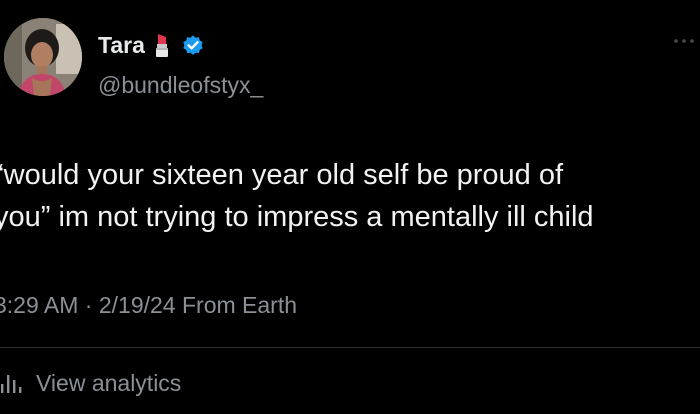 This screenshot has width=700, height=414. What do you see at coordinates (39, 305) in the screenshot?
I see `tweet-time: 3:29 AM` at bounding box center [39, 305].